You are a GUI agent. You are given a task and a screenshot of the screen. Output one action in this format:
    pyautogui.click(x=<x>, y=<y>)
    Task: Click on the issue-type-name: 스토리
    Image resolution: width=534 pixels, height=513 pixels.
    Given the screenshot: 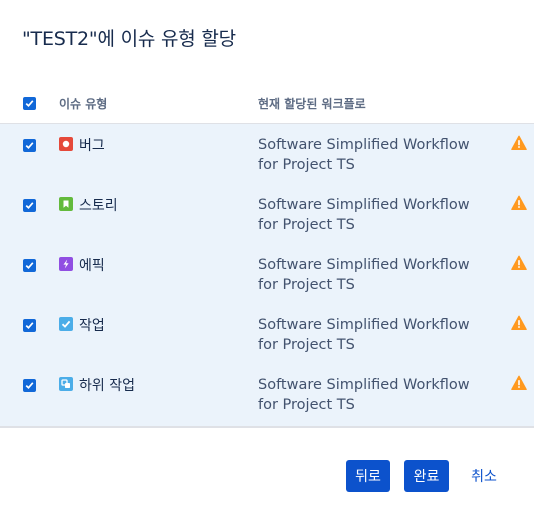 What is the action you would take?
    pyautogui.click(x=98, y=206)
    